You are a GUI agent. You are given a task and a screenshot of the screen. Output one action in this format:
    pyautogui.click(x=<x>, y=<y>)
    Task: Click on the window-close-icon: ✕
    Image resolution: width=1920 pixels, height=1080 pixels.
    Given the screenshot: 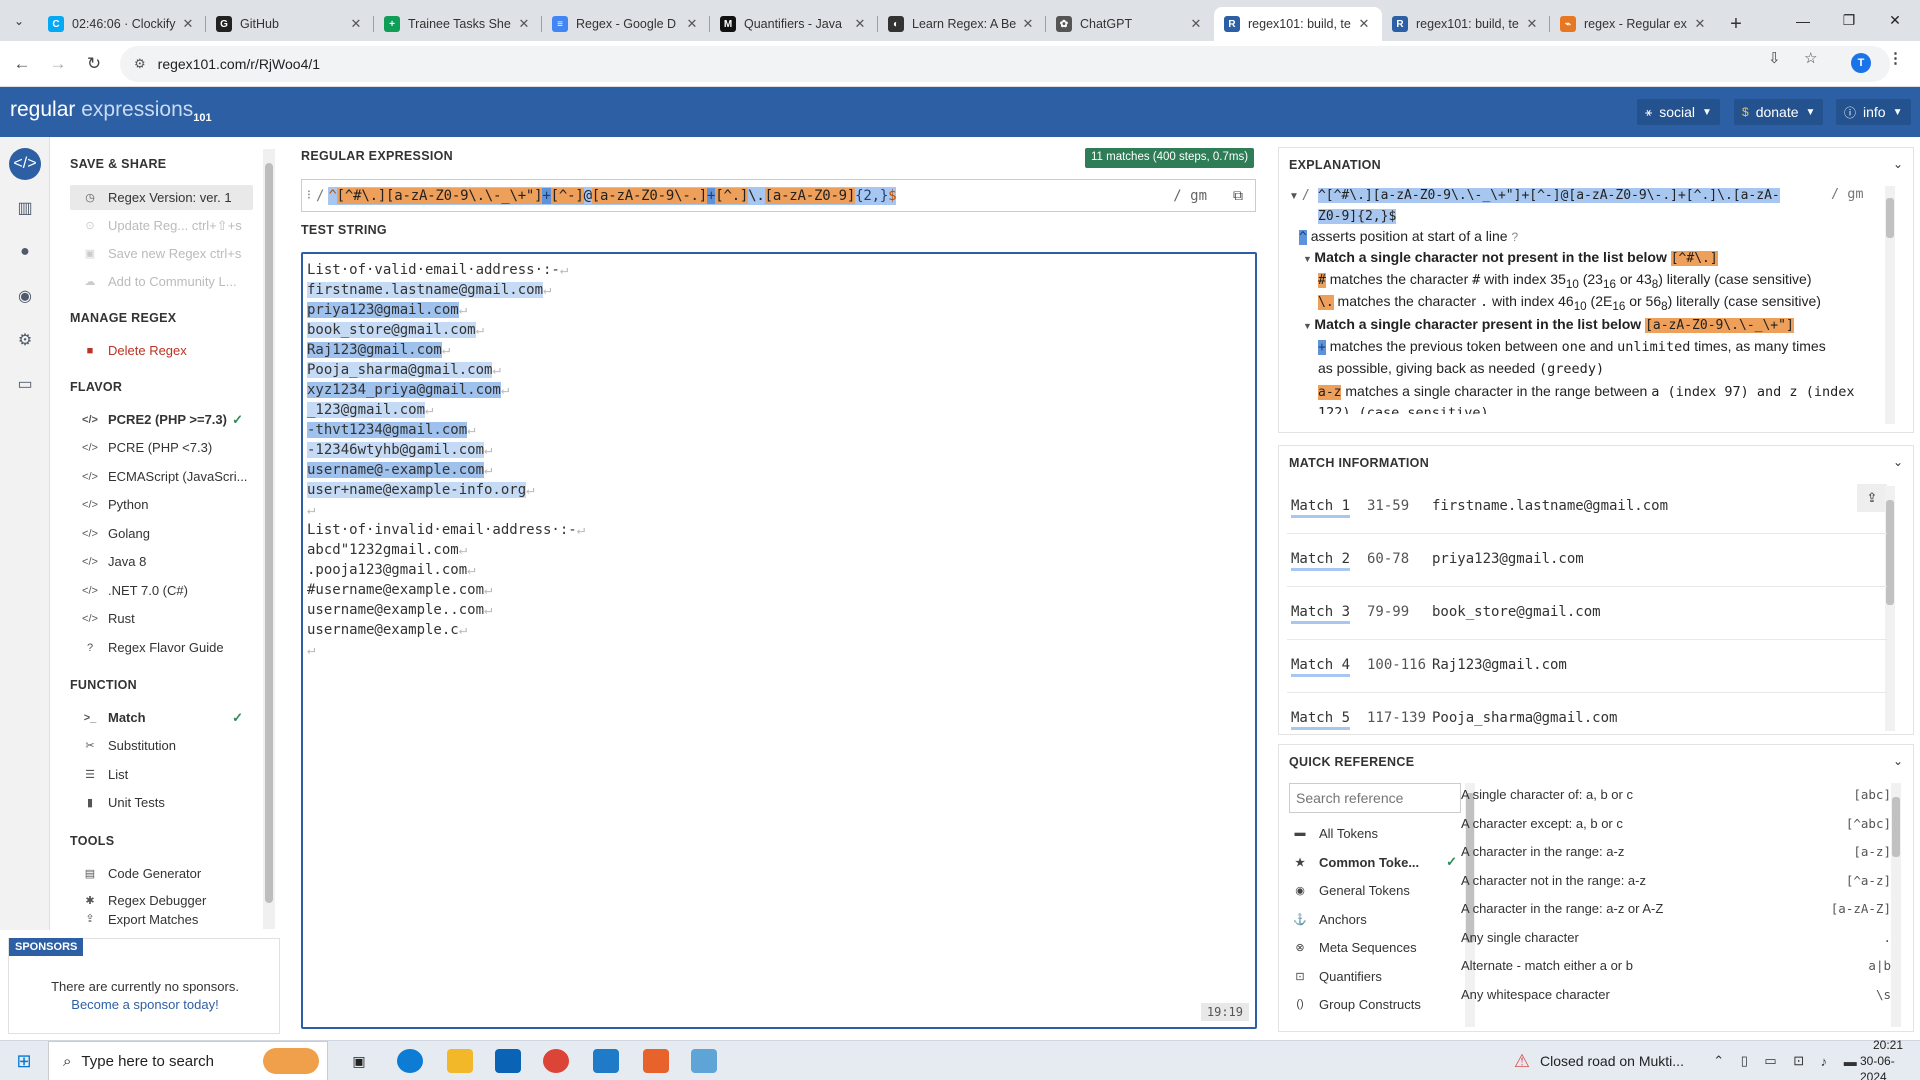 What is the action you would take?
    pyautogui.click(x=1895, y=20)
    